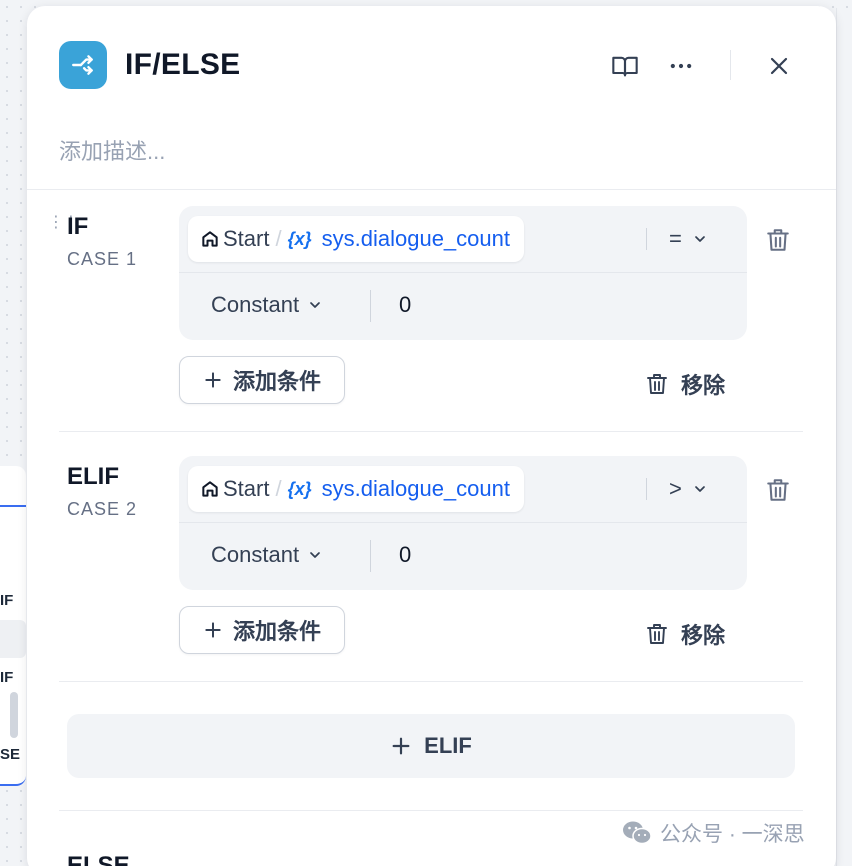 Image resolution: width=852 pixels, height=866 pixels. I want to click on add-elif-button: ELIF, so click(431, 746).